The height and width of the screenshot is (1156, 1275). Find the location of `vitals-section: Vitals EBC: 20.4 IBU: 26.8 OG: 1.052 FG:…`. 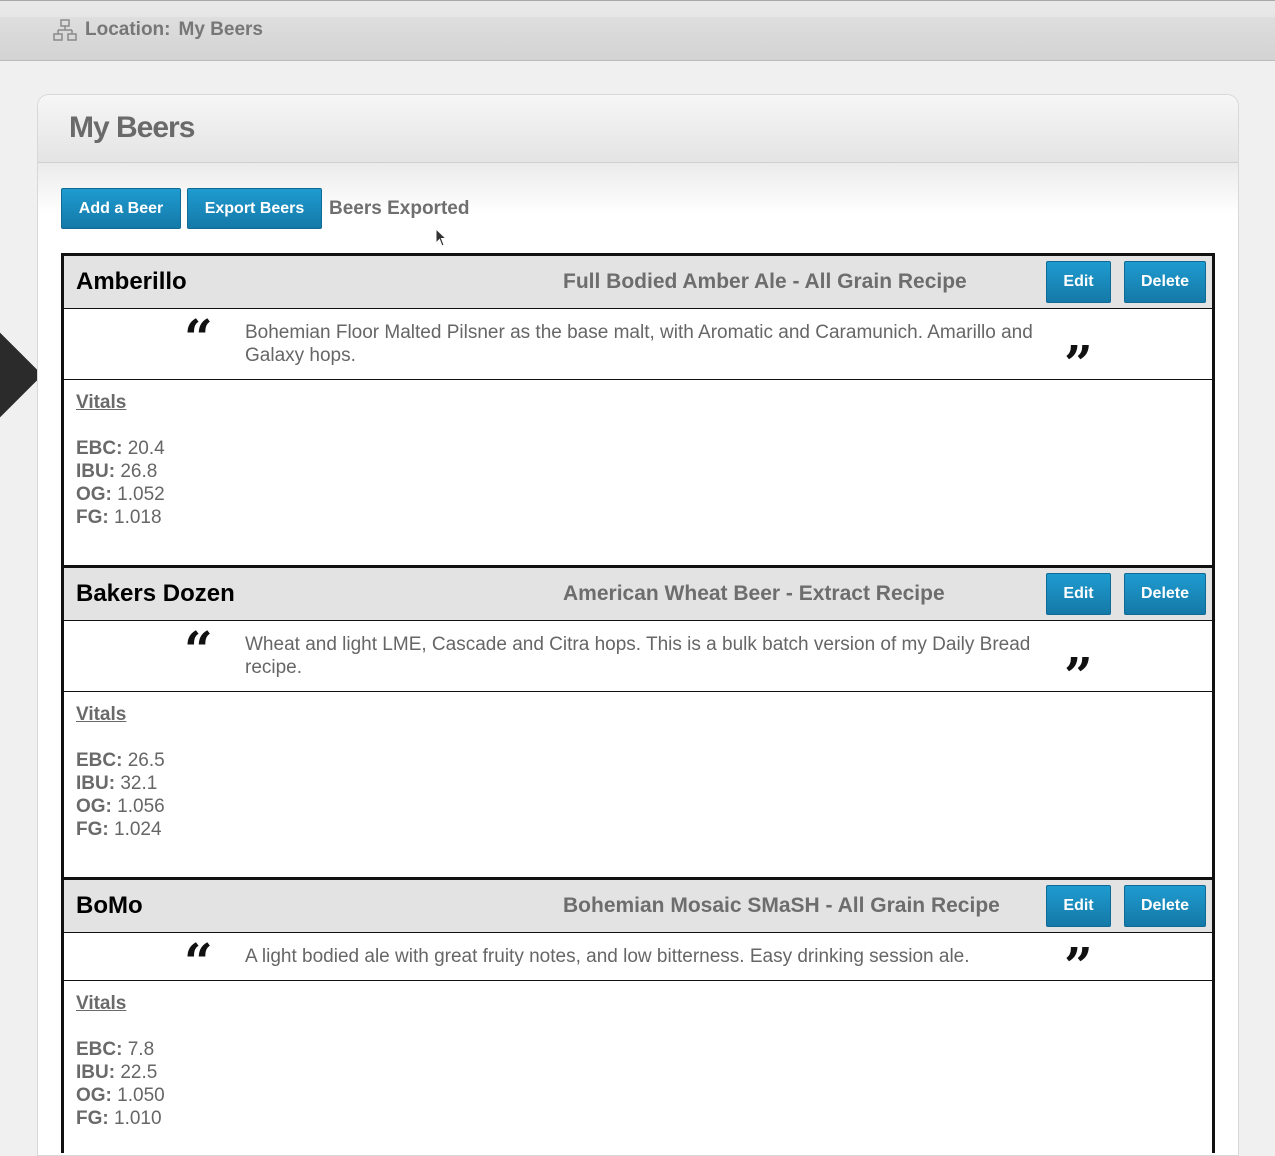

vitals-section: Vitals EBC: 20.4 IBU: 26.8 OG: 1.052 FG:… is located at coordinates (638, 472).